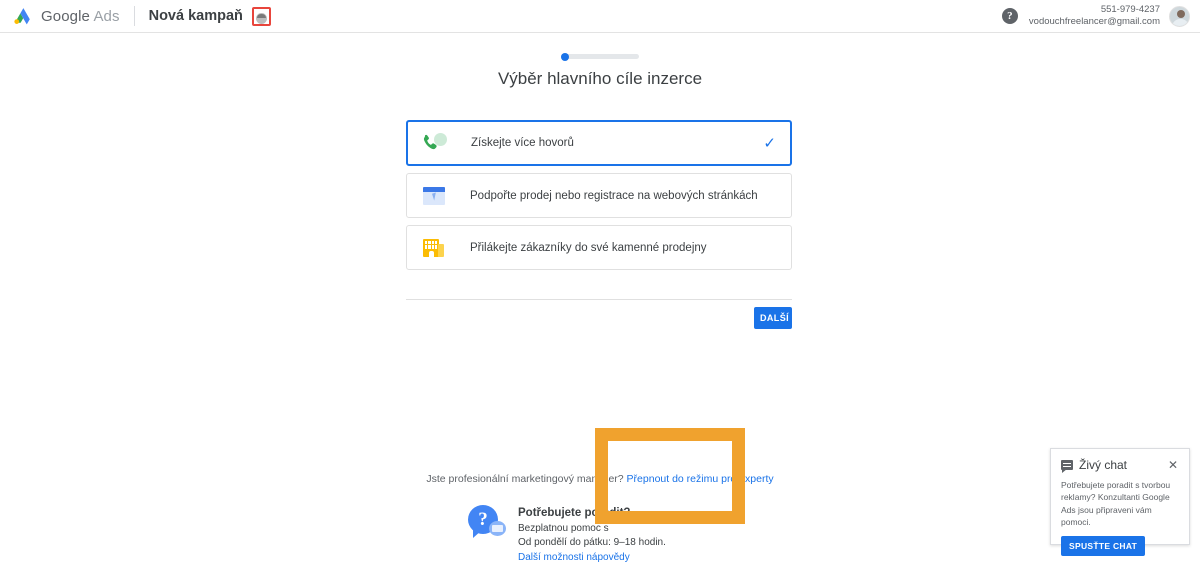  I want to click on browser-window-titlebar, so click(434, 189).